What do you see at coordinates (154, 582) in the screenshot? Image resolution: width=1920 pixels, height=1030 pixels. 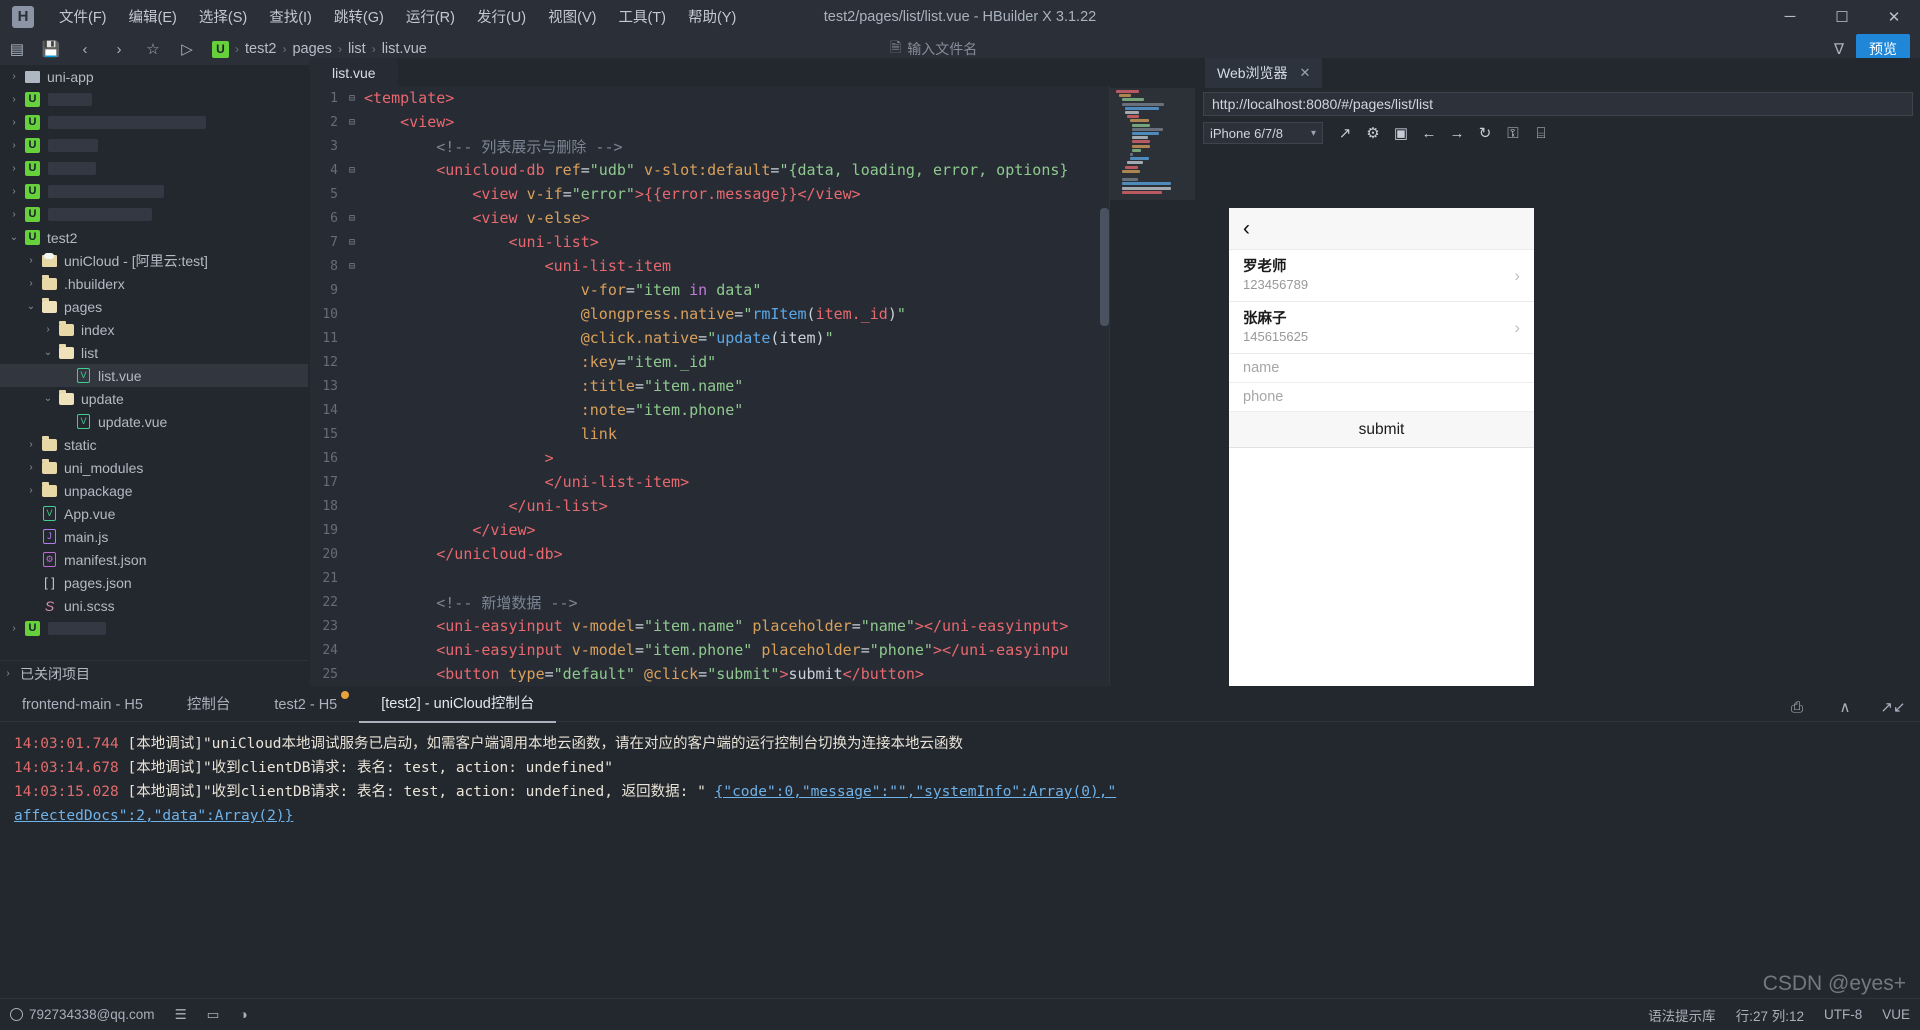 I see `tree-item-pages.json: · [ ] pages.json` at bounding box center [154, 582].